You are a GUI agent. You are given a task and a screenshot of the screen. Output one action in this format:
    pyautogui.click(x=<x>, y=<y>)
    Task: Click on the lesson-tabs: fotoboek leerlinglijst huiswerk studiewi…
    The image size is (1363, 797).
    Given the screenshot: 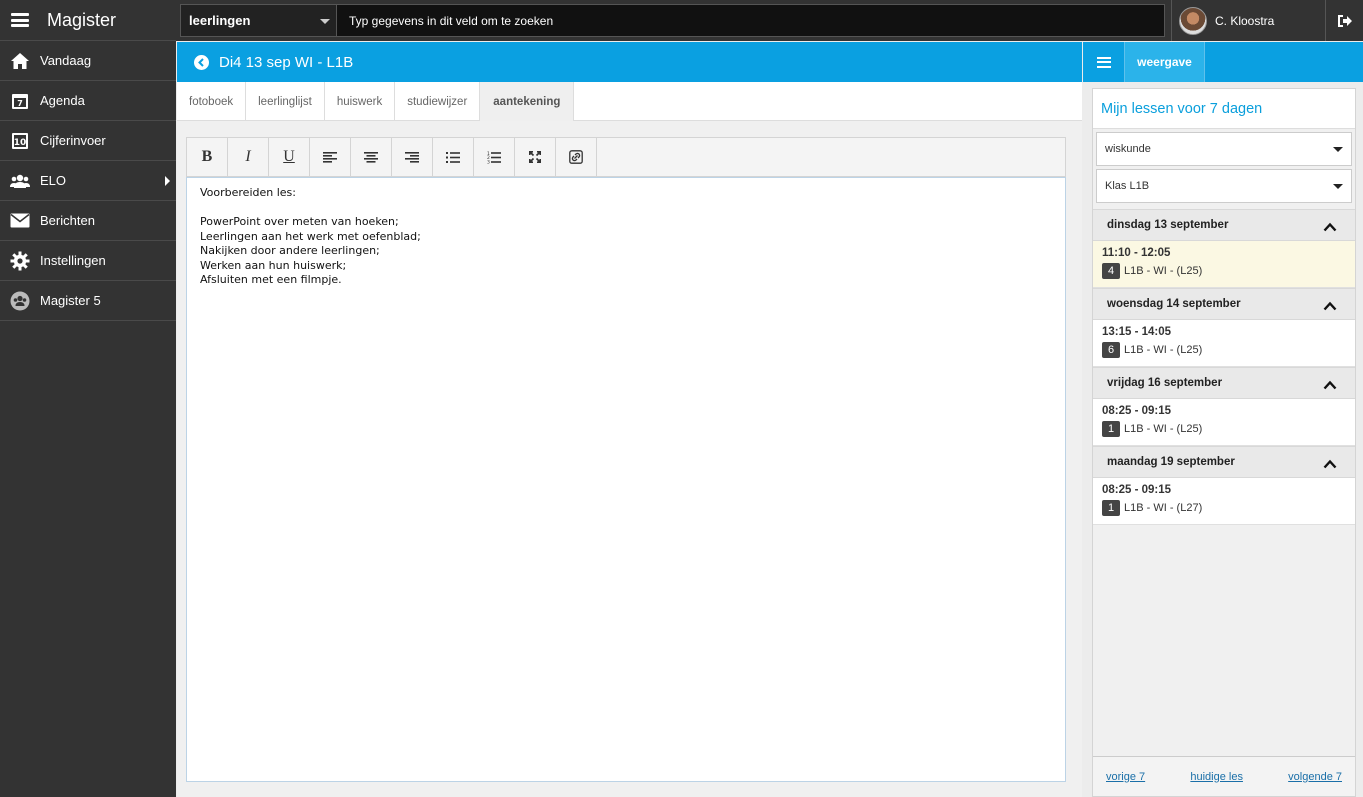 What is the action you would take?
    pyautogui.click(x=629, y=101)
    